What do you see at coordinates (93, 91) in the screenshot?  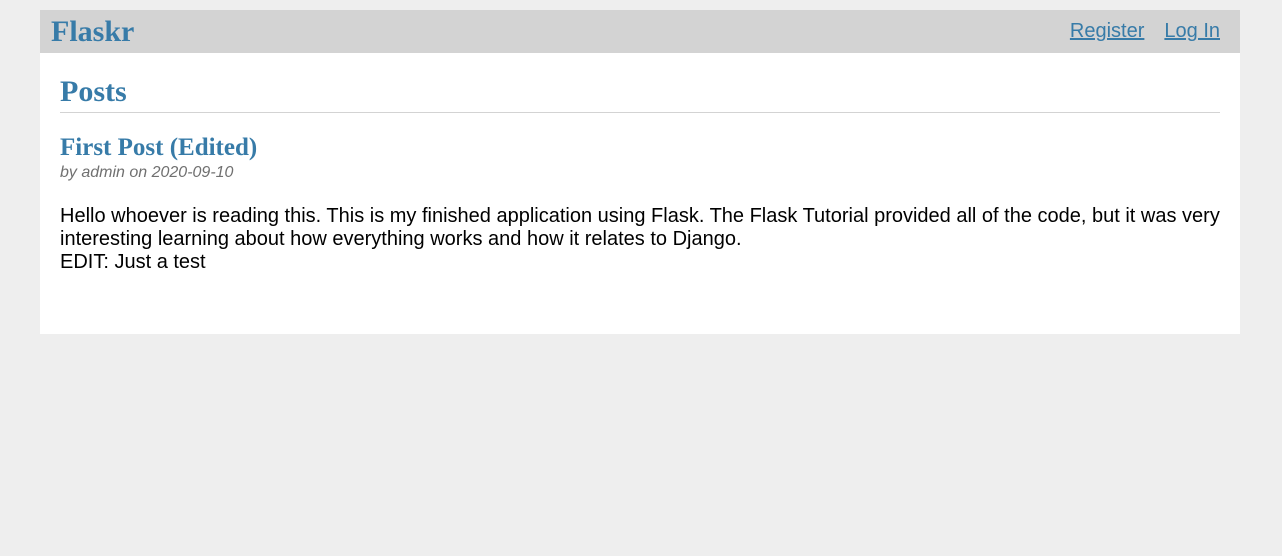 I see `page-title: Posts` at bounding box center [93, 91].